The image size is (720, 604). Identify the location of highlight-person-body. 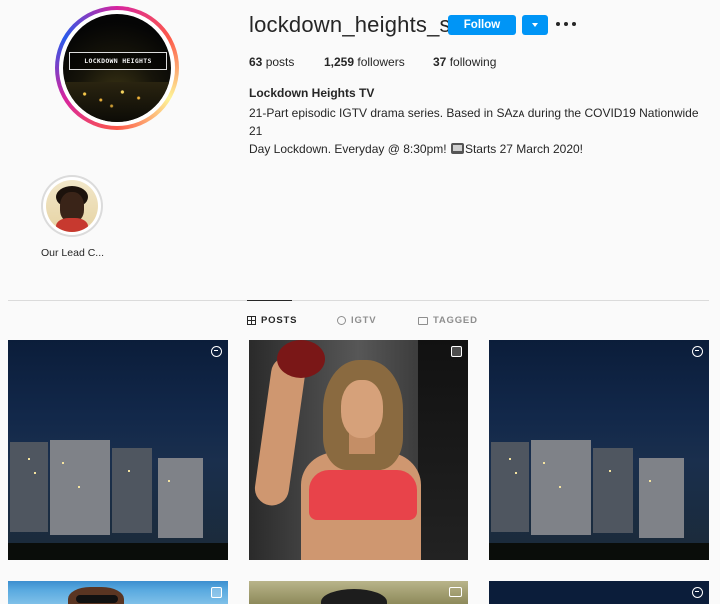
(72, 225).